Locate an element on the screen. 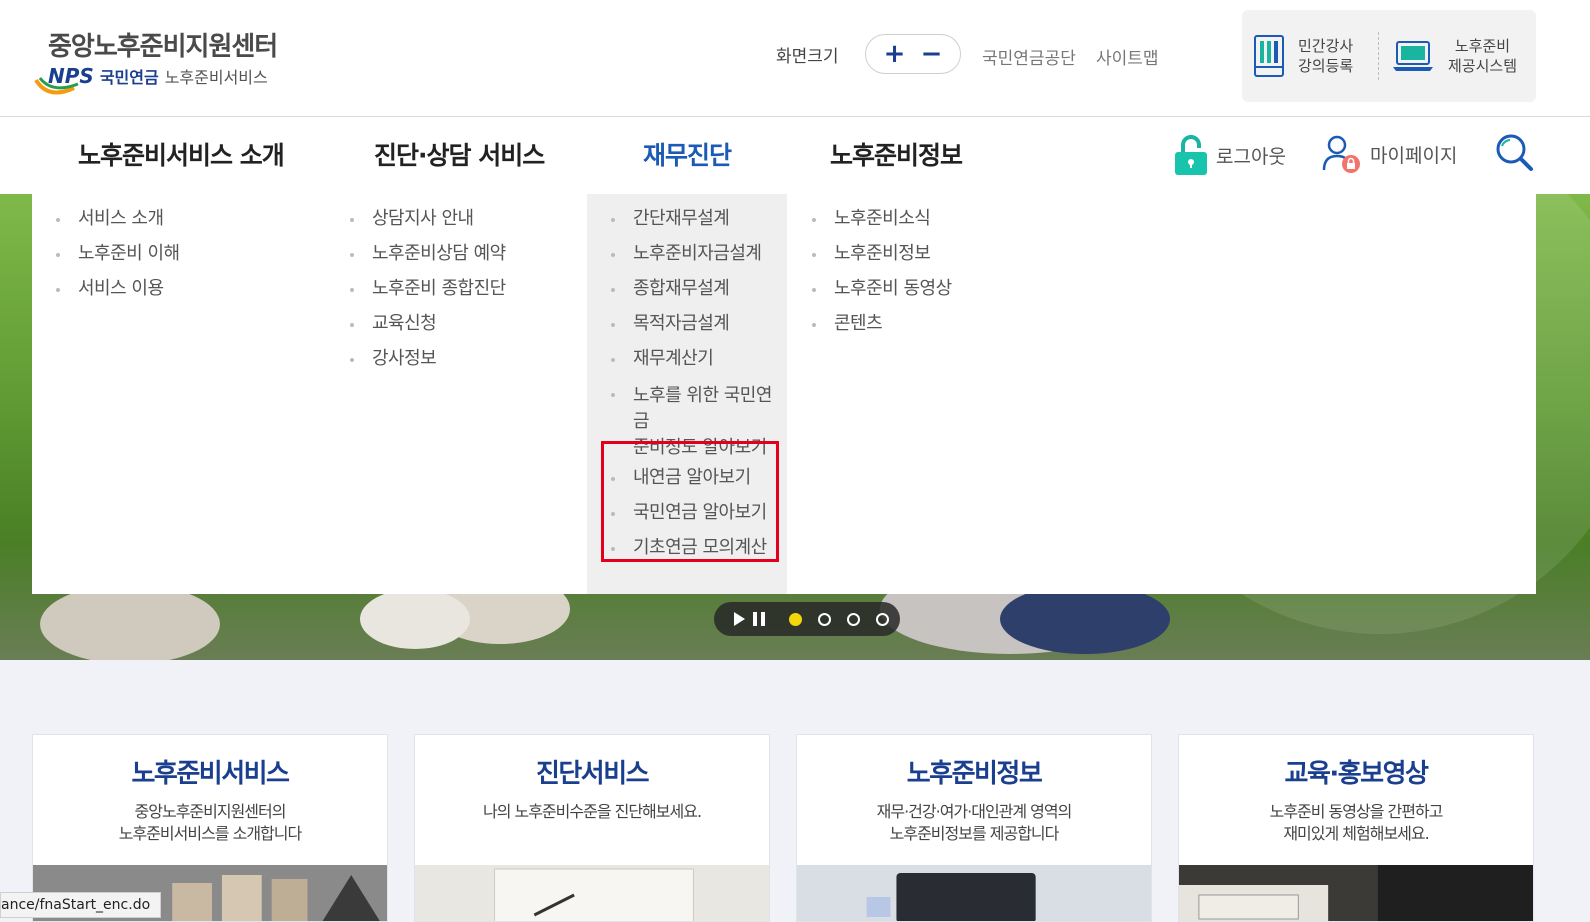  card-desc: 중앙노후준비지원센터의노후준비서비스를 소개합니다 is located at coordinates (210, 823).